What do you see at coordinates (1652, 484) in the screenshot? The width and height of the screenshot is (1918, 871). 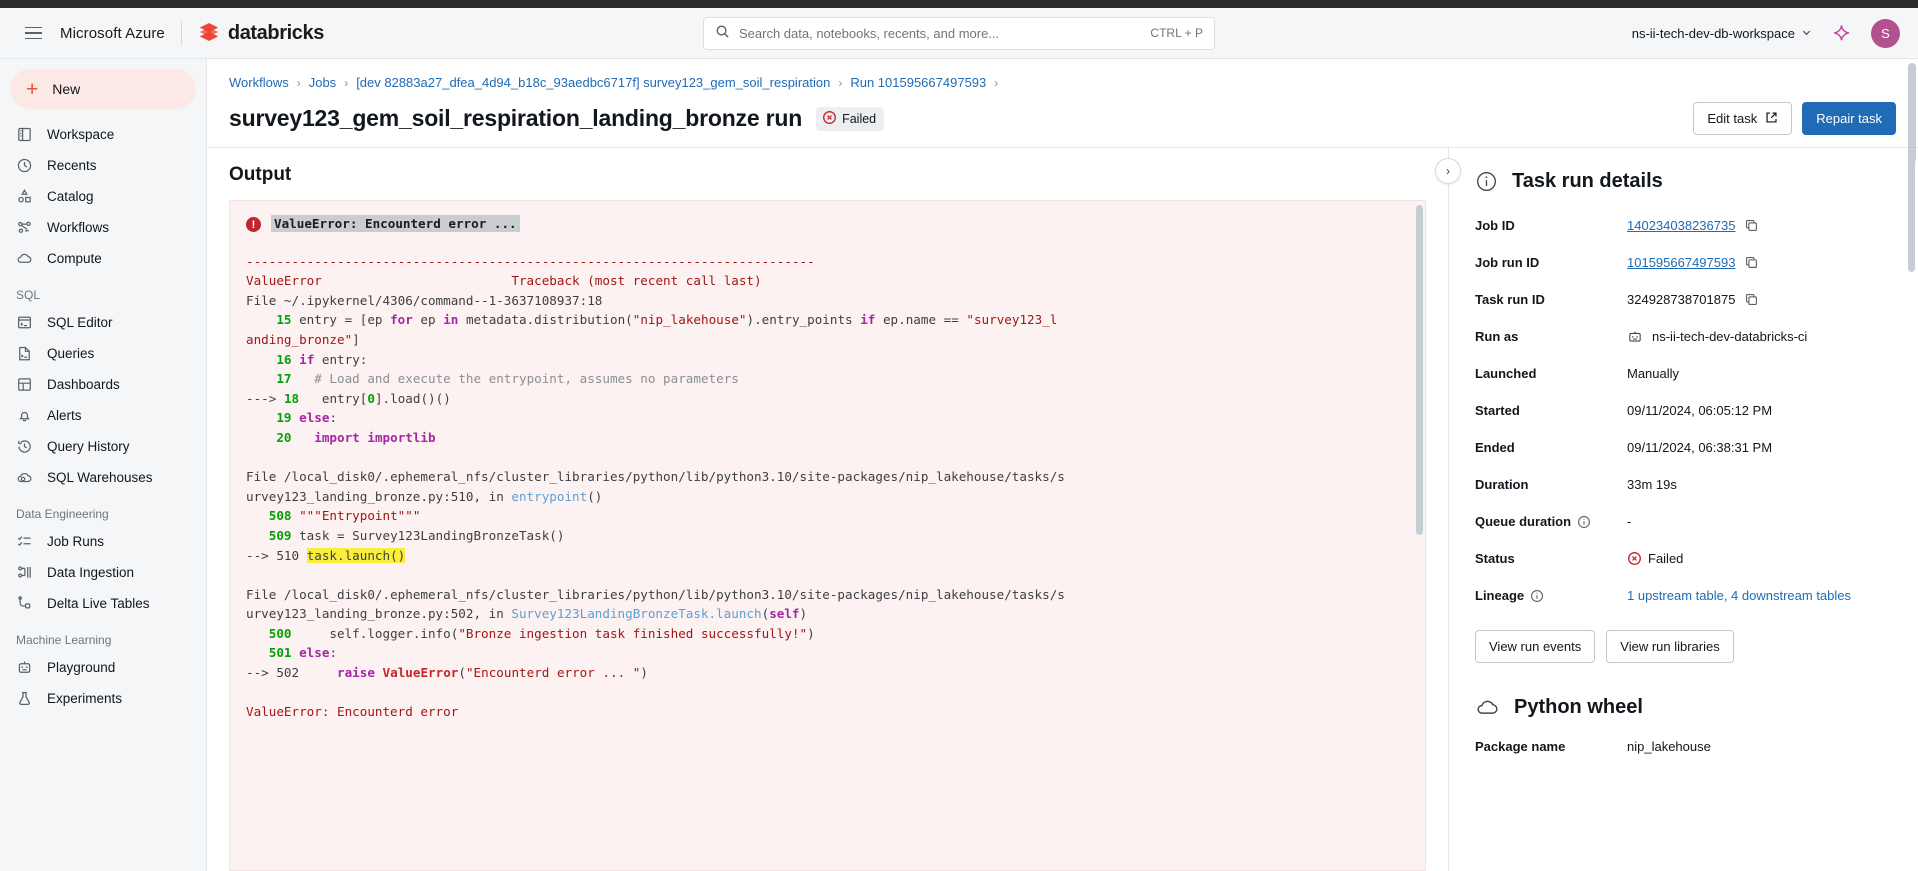 I see `detail-value: 33m 19s` at bounding box center [1652, 484].